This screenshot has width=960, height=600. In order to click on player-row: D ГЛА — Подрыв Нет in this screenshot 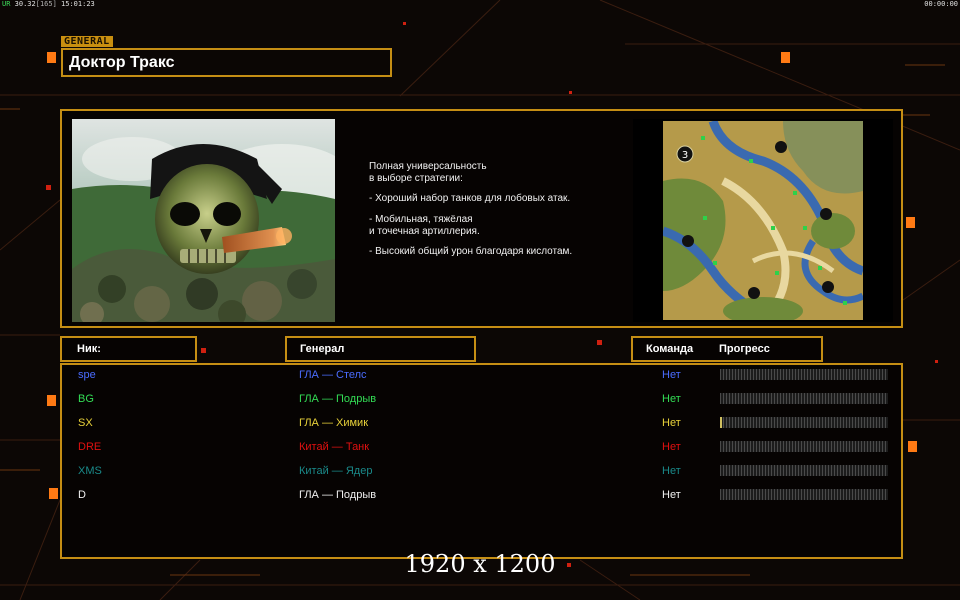, I will do `click(481, 495)`.